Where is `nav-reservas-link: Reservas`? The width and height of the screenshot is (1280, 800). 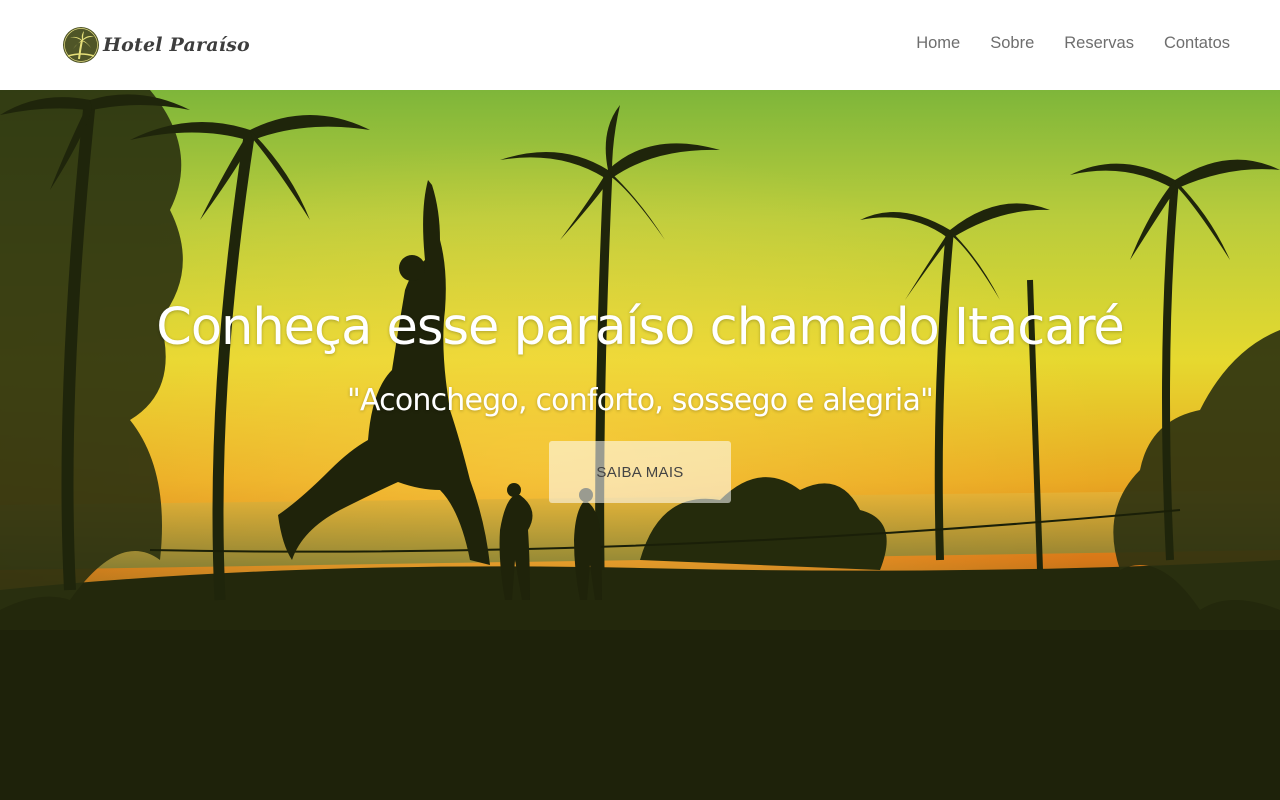
nav-reservas-link: Reservas is located at coordinates (1099, 43).